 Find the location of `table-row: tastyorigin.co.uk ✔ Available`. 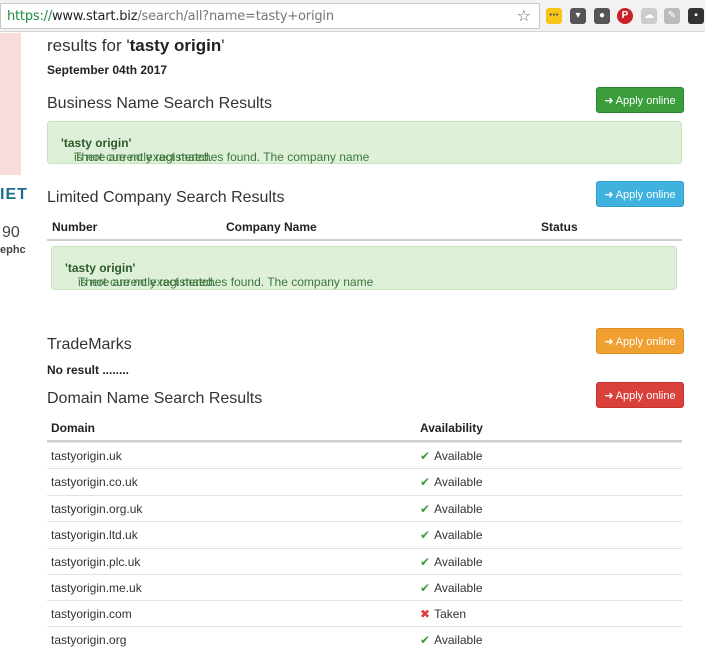

table-row: tastyorigin.co.uk ✔ Available is located at coordinates (364, 481).